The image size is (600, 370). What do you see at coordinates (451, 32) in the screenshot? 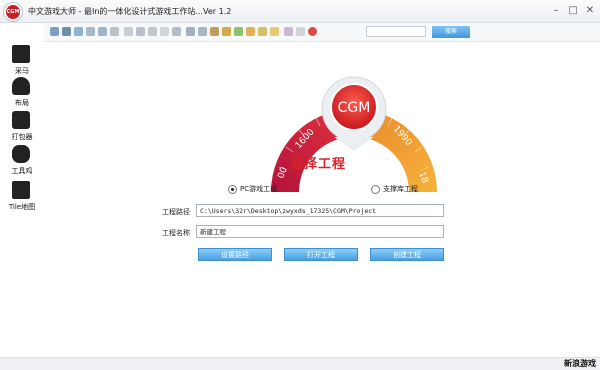
I see `search-button: 搜索` at bounding box center [451, 32].